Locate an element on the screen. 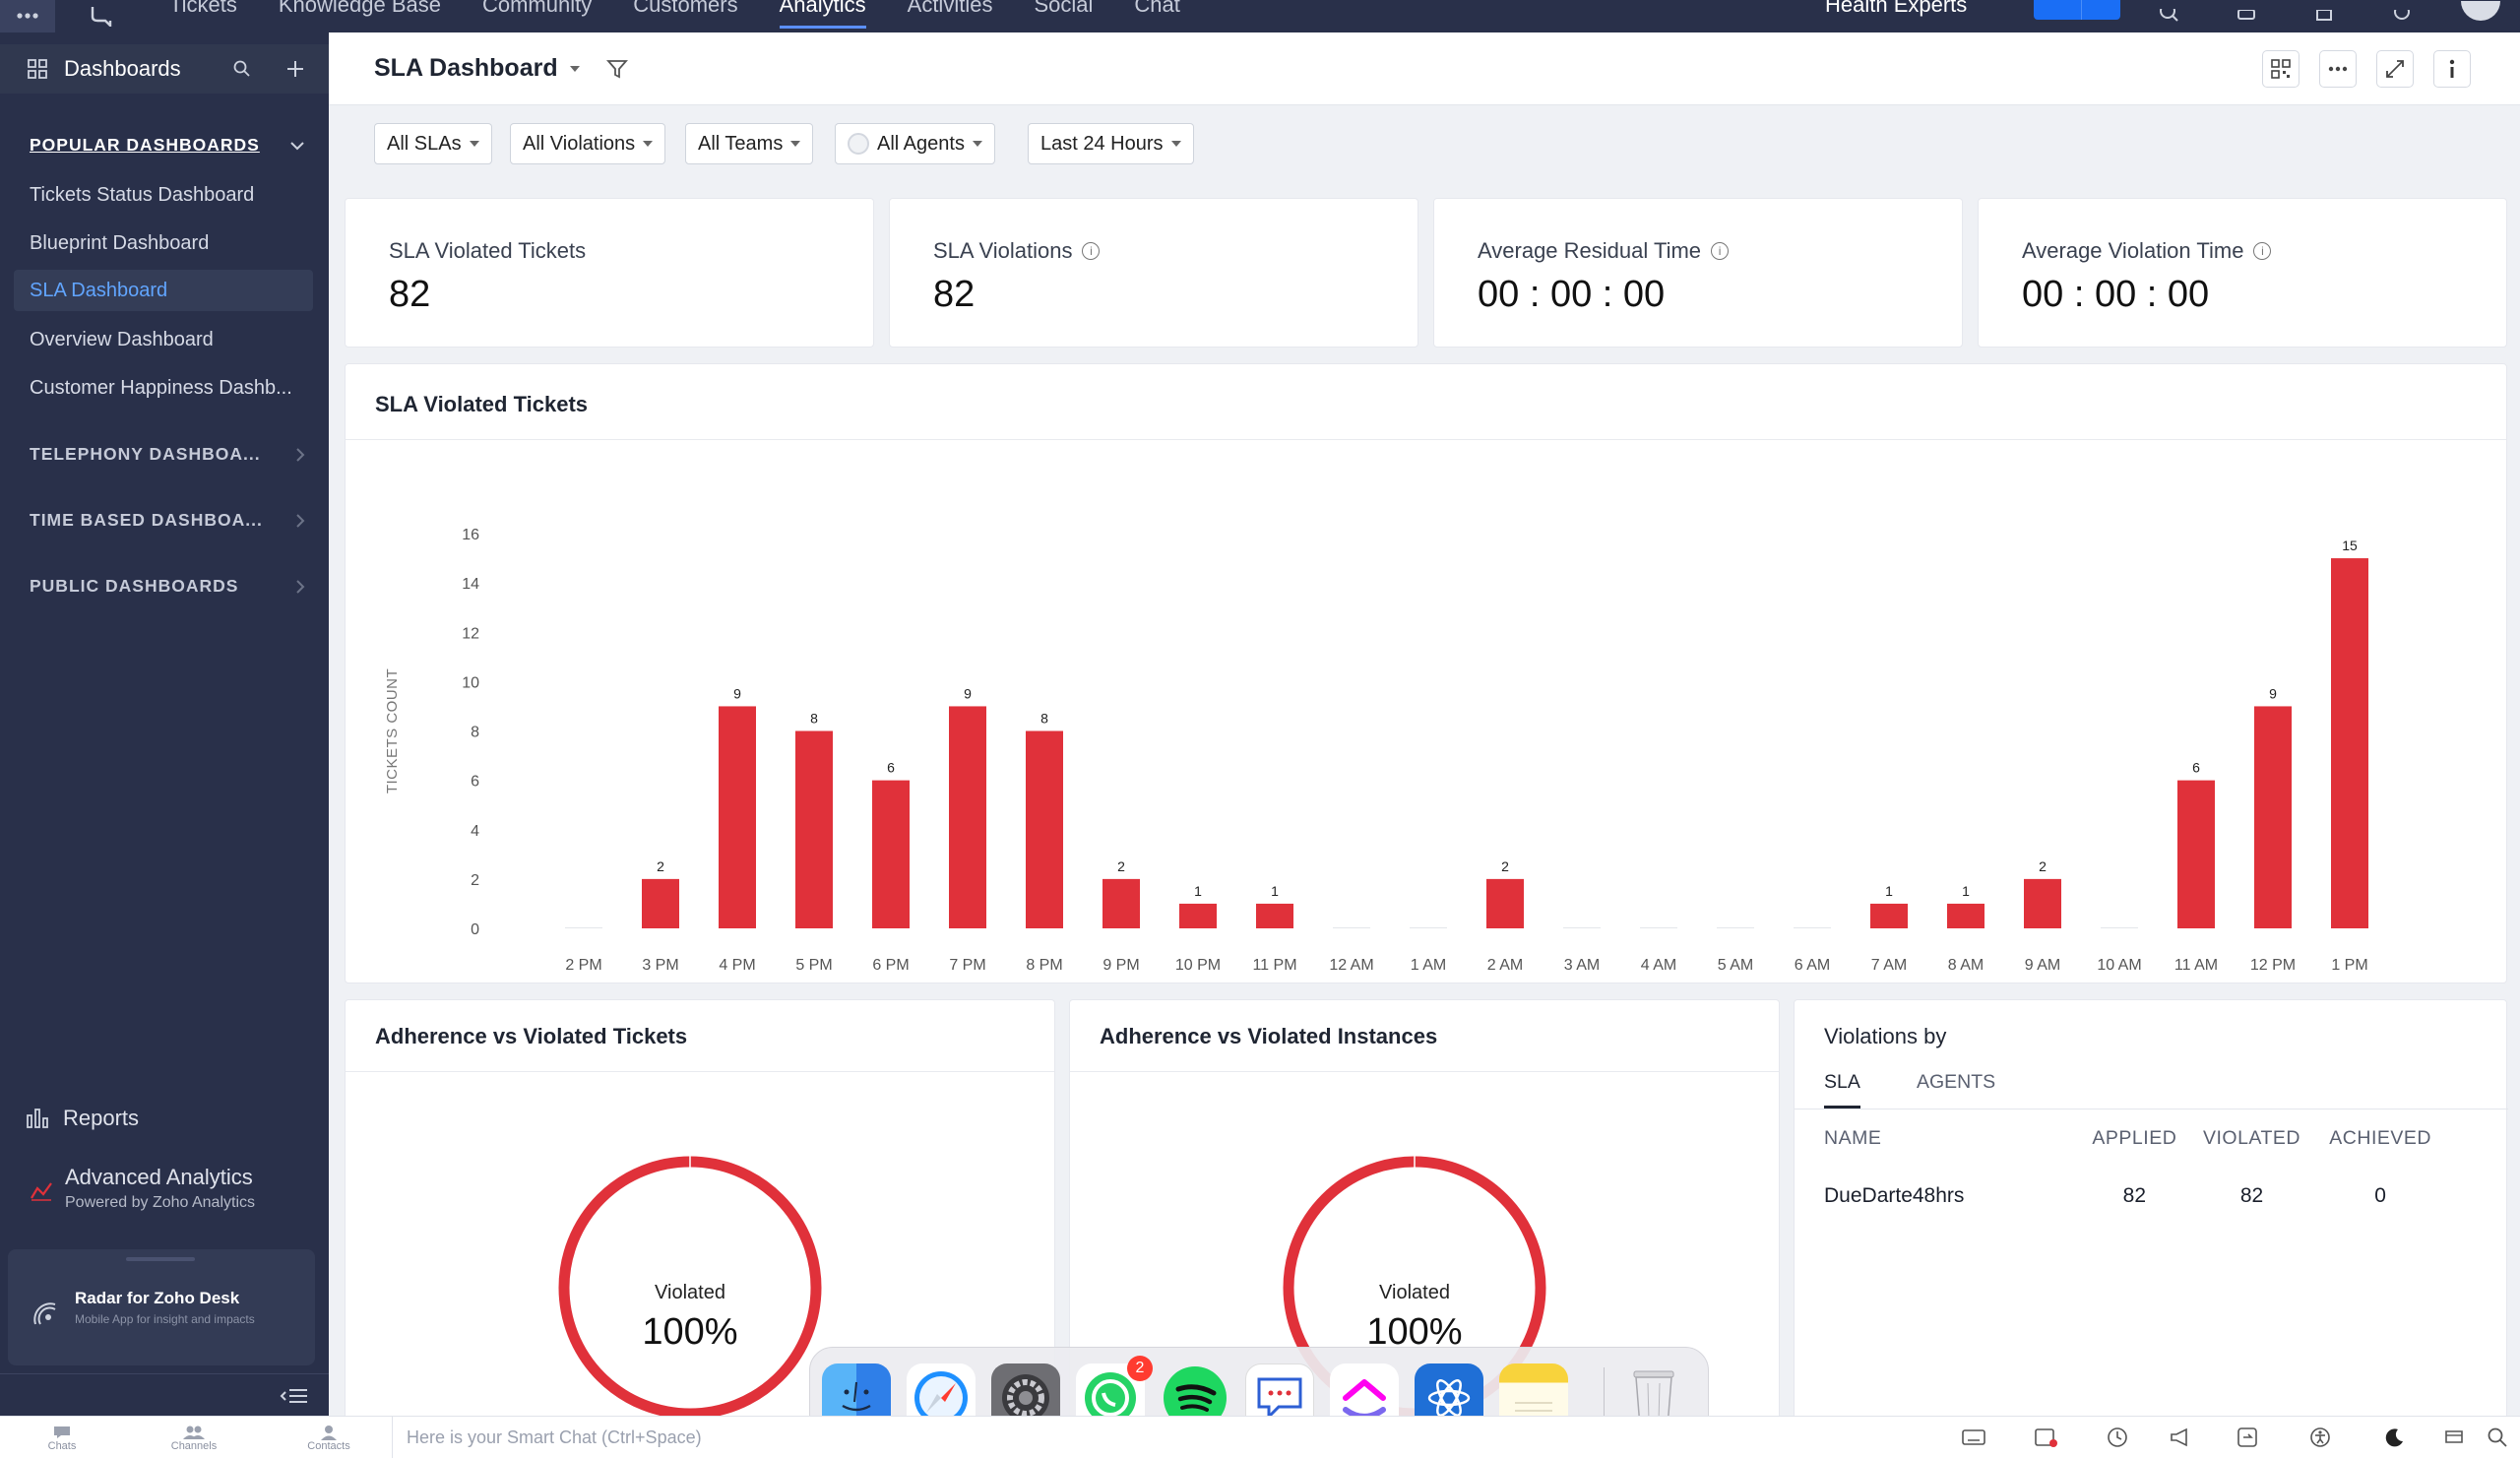 The width and height of the screenshot is (2520, 1458). agents-filter: All Agents is located at coordinates (915, 143).